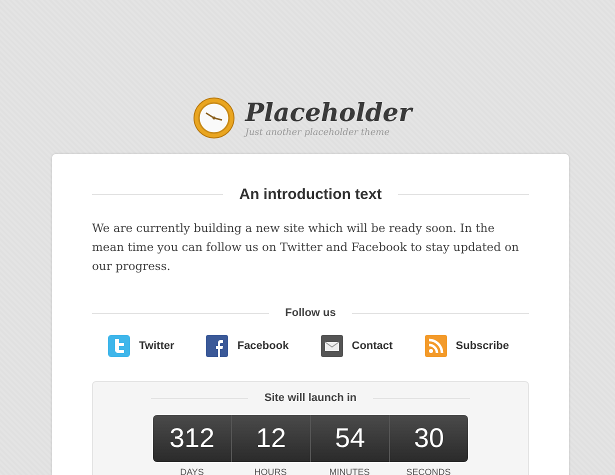 The width and height of the screenshot is (615, 475). Describe the element at coordinates (349, 438) in the screenshot. I see `countdown-digit: 54` at that location.